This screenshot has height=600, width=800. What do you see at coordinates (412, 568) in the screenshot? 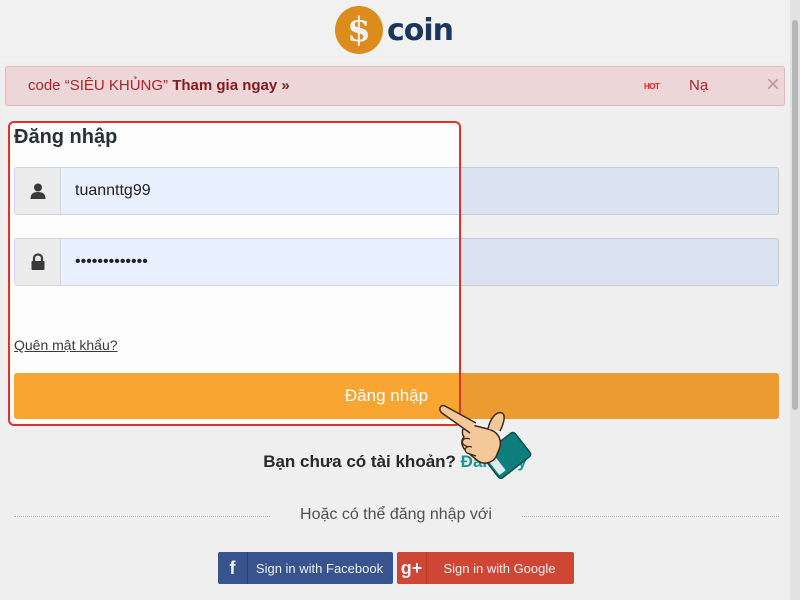
I see `google-plus-icon: g+` at bounding box center [412, 568].